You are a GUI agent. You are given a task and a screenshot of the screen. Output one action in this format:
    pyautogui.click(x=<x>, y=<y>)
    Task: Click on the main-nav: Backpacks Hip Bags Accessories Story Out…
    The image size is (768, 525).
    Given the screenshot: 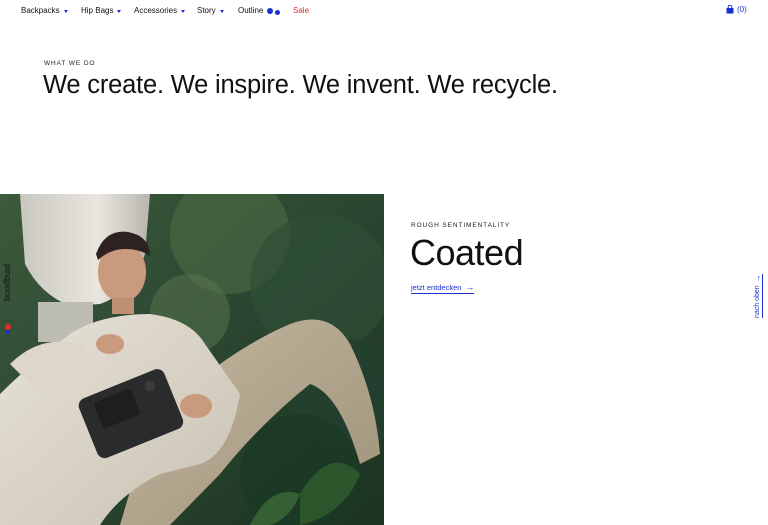 What is the action you would take?
    pyautogui.click(x=384, y=11)
    